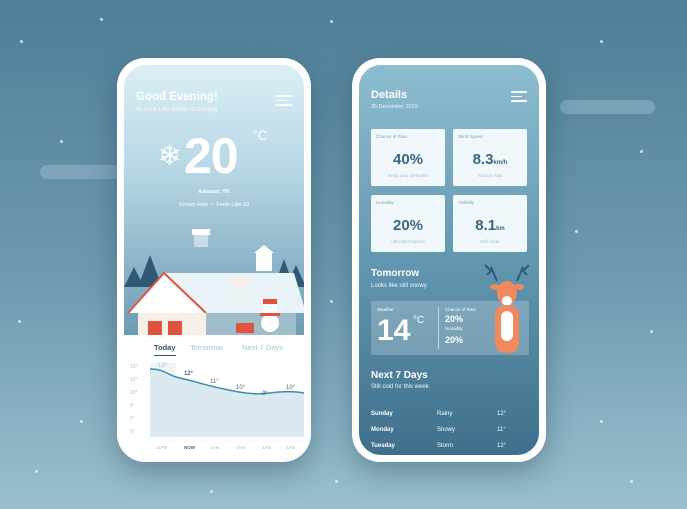  What do you see at coordinates (291, 447) in the screenshot?
I see `x-label: 5AM` at bounding box center [291, 447].